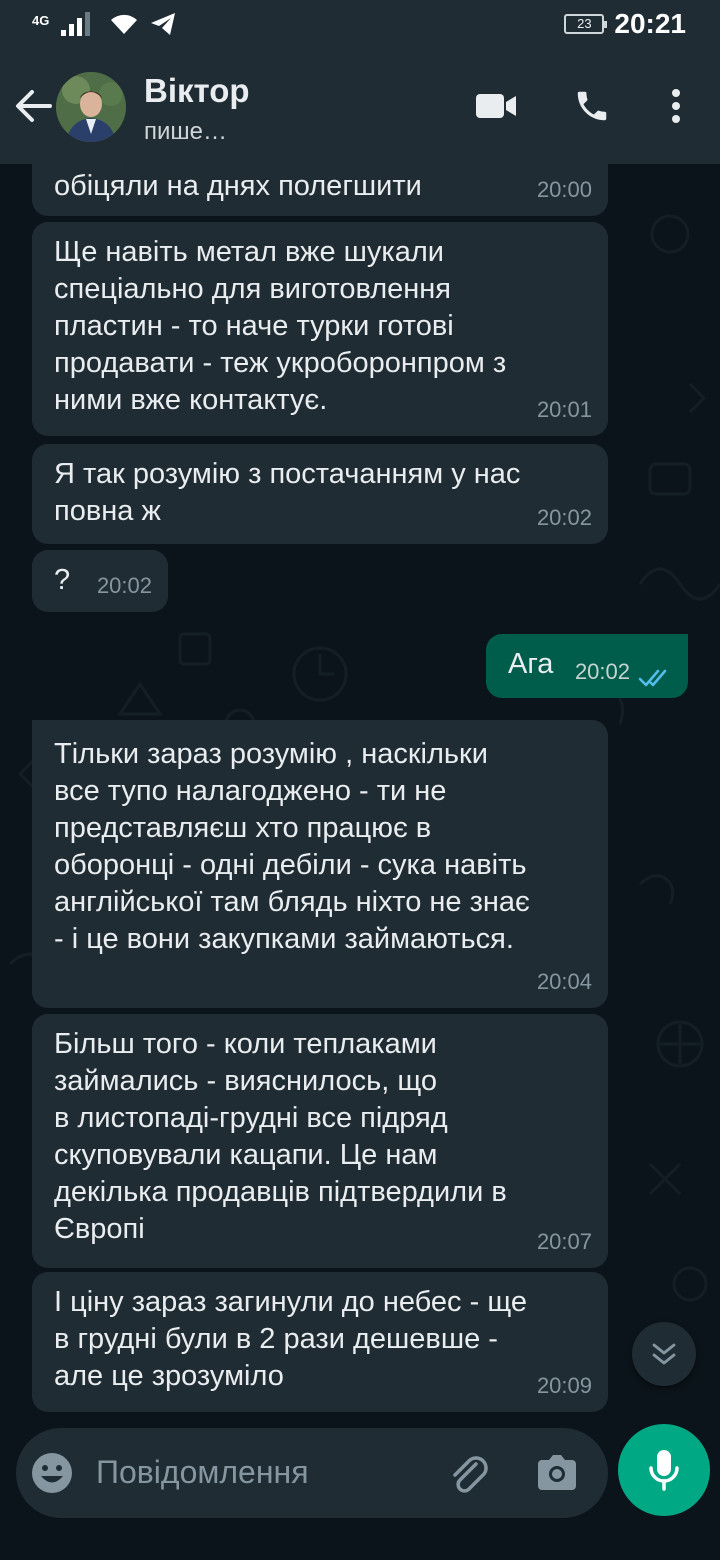 The height and width of the screenshot is (1560, 720). Describe the element at coordinates (41, 20) in the screenshot. I see `network-type: 4G` at that location.